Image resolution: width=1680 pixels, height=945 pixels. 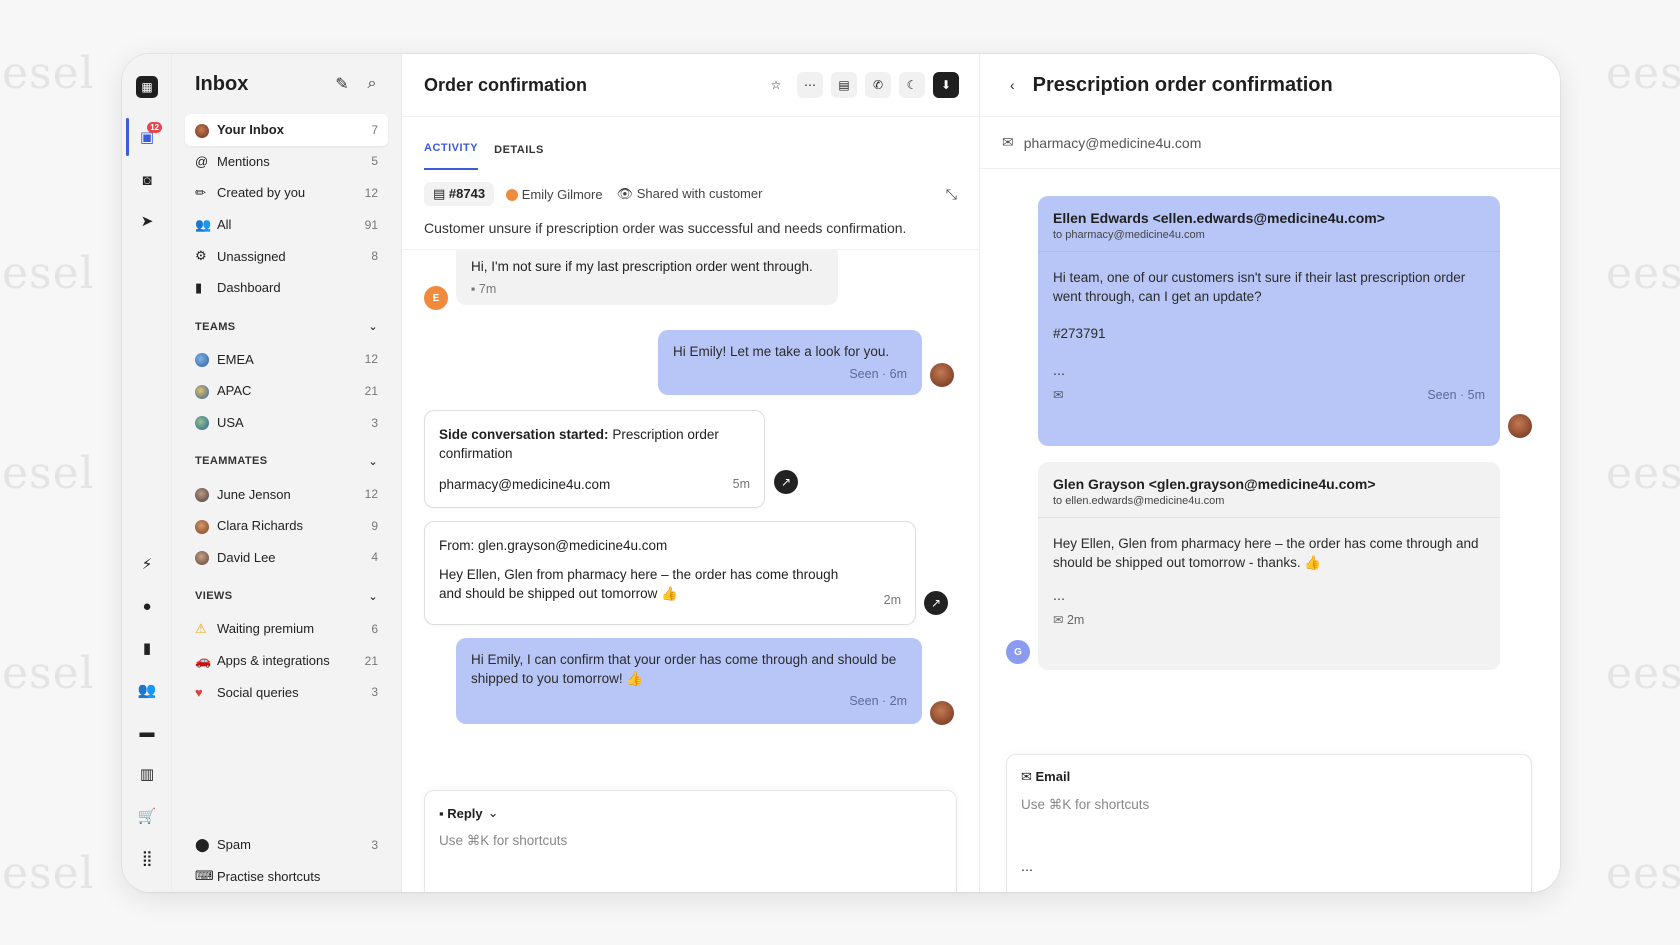 What do you see at coordinates (286, 391) in the screenshot?
I see `sidebar-item-apac: APAC 21` at bounding box center [286, 391].